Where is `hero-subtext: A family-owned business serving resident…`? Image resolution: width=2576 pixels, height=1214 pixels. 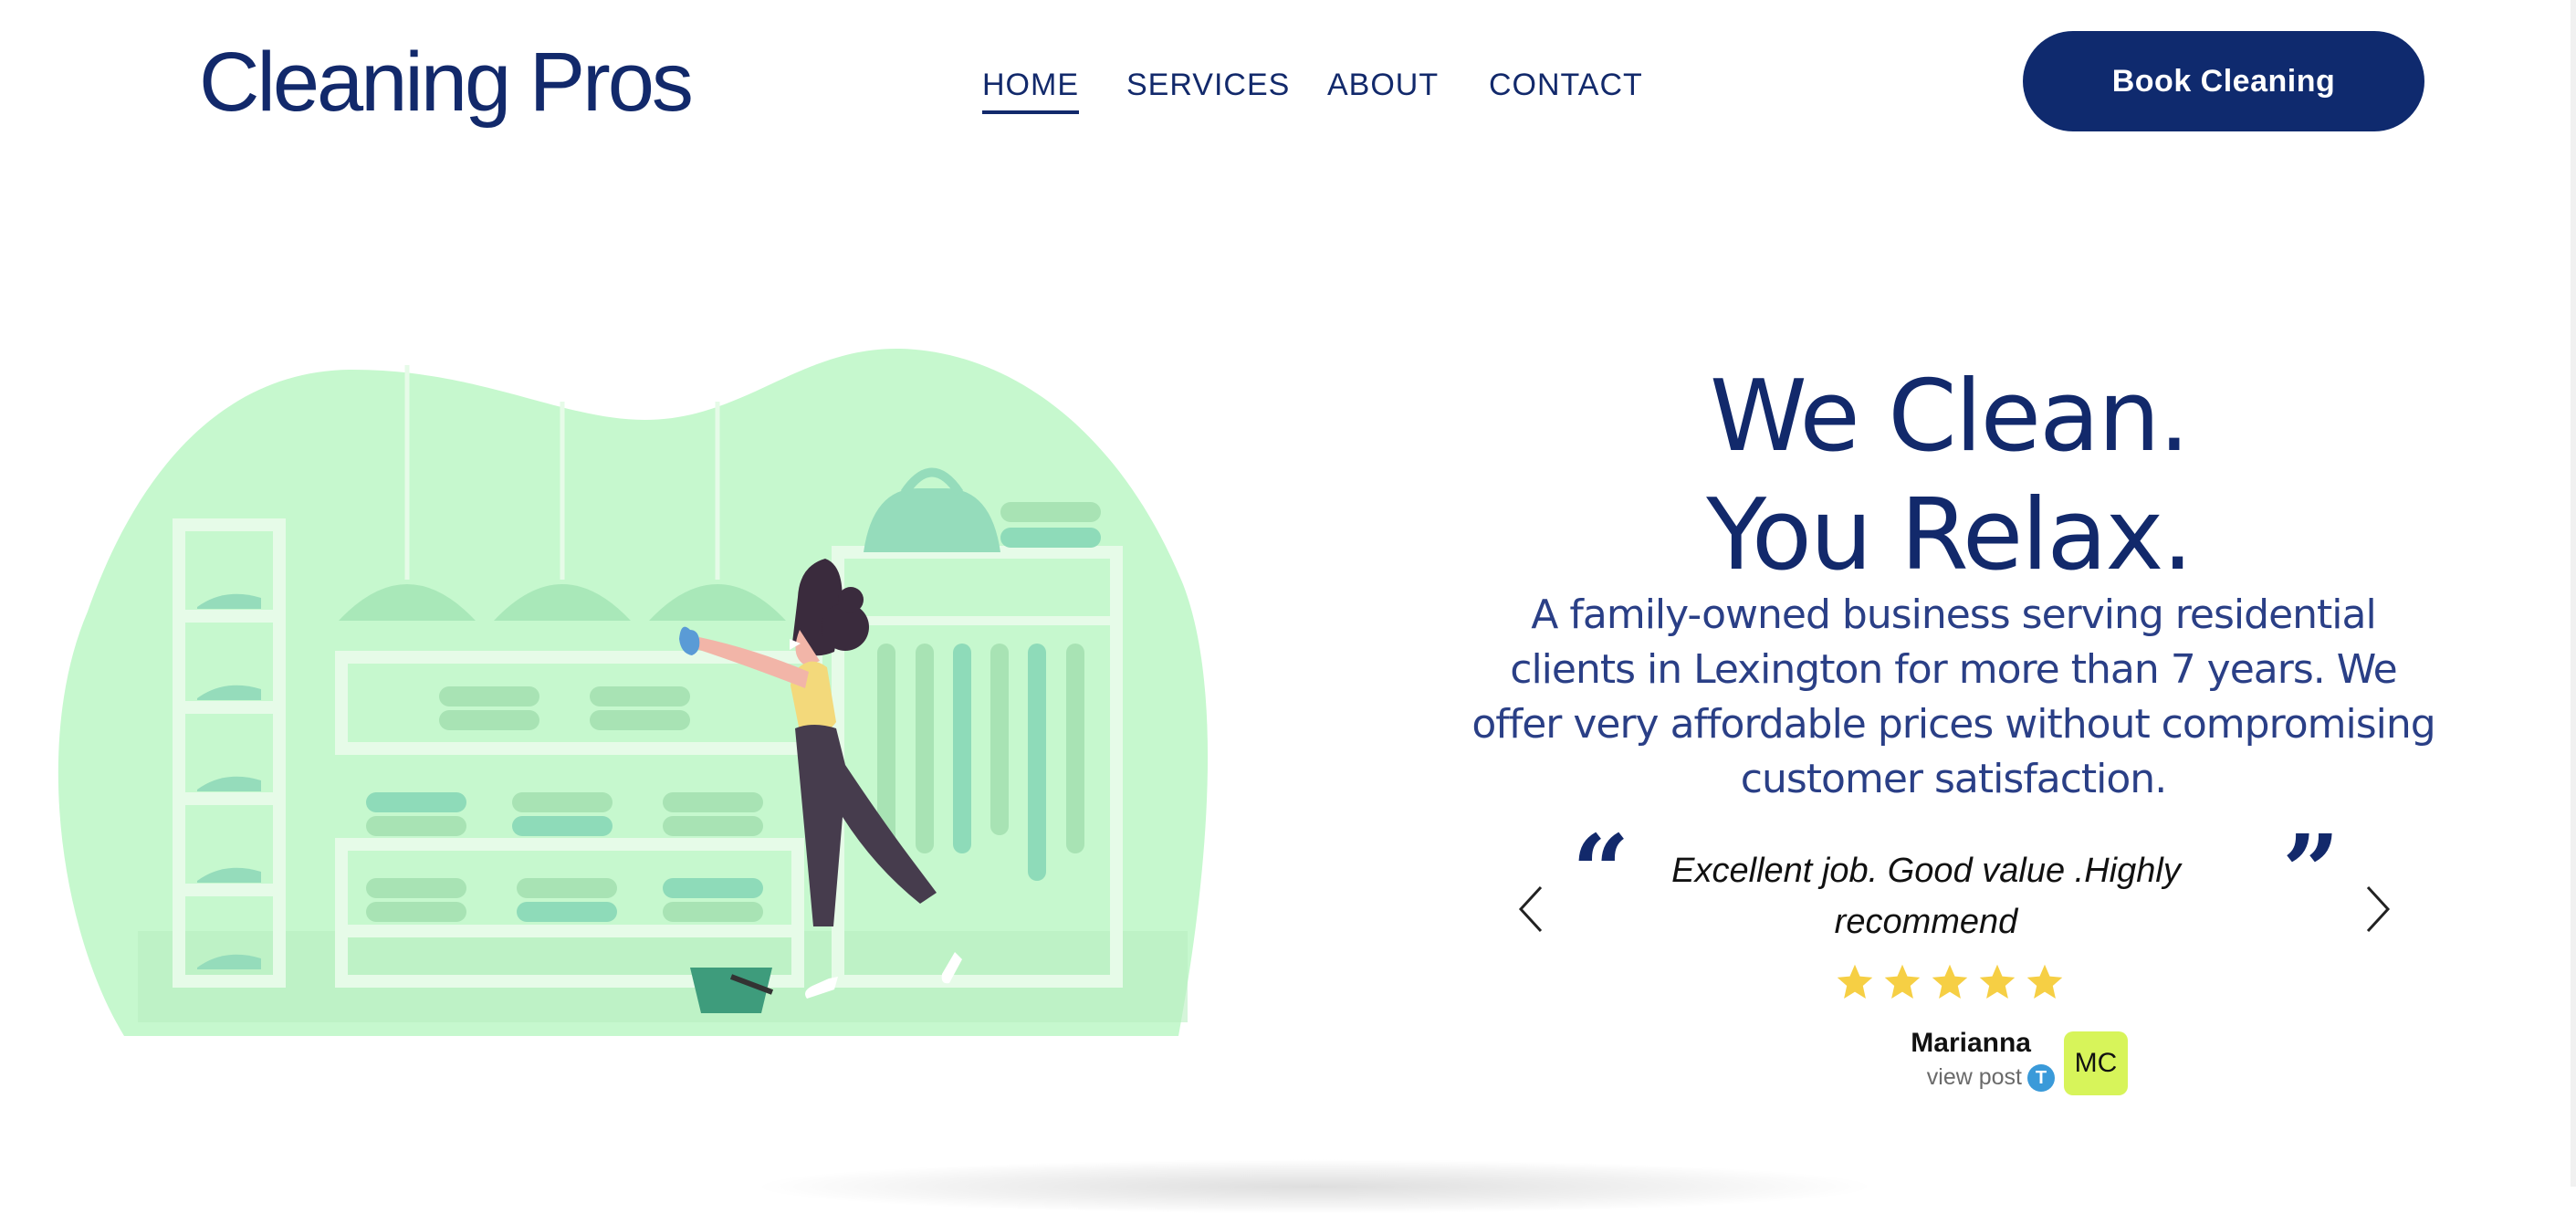 hero-subtext: A family-owned business serving resident… is located at coordinates (1953, 696).